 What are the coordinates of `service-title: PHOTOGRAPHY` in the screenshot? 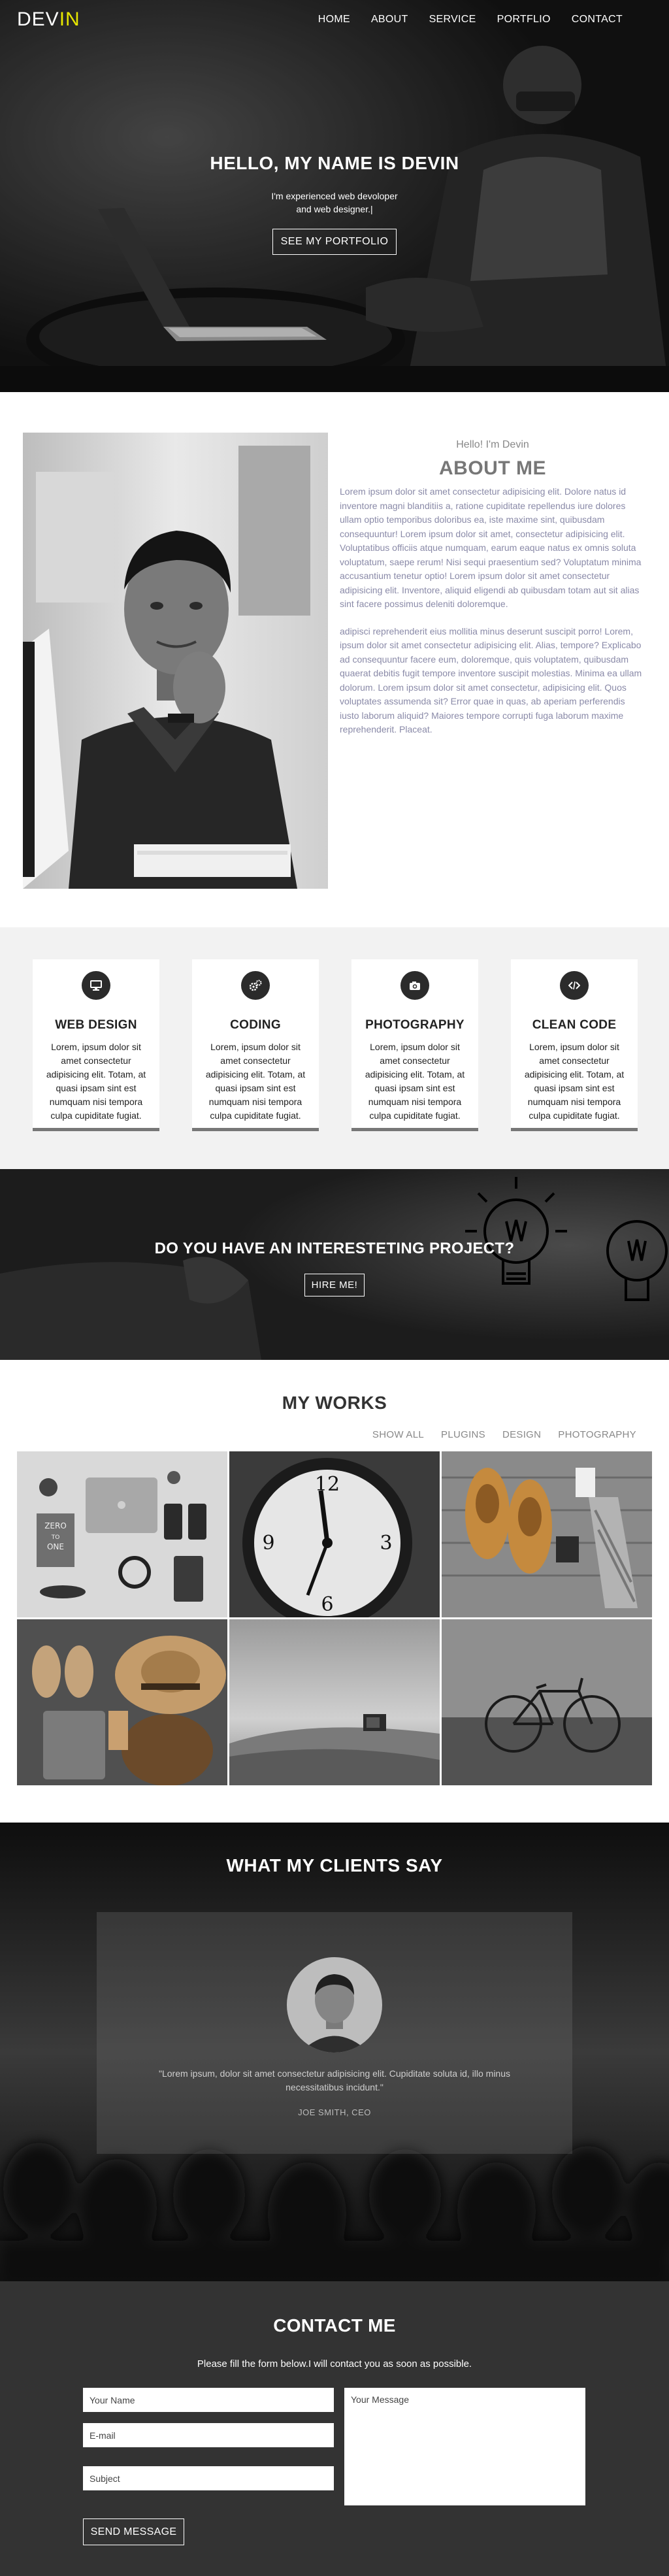 It's located at (415, 1025).